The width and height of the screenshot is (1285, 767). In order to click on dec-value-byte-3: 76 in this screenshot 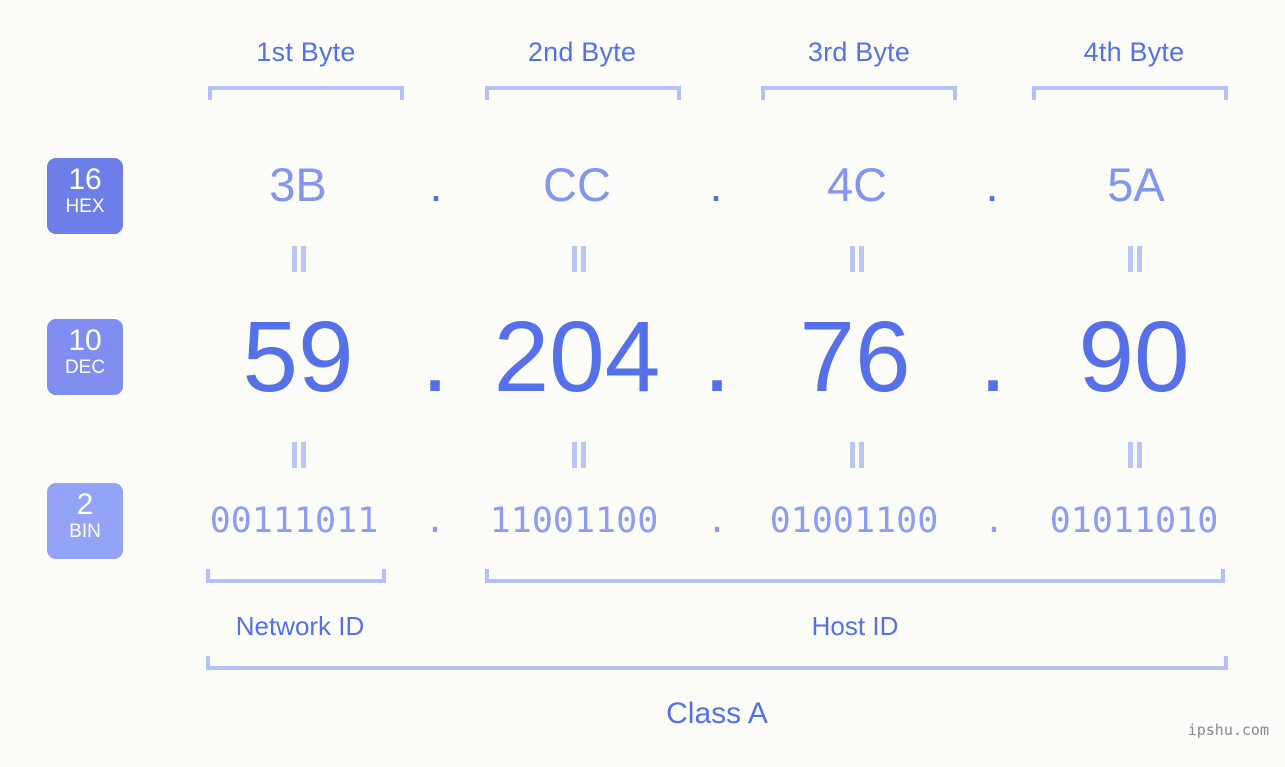, I will do `click(855, 357)`.